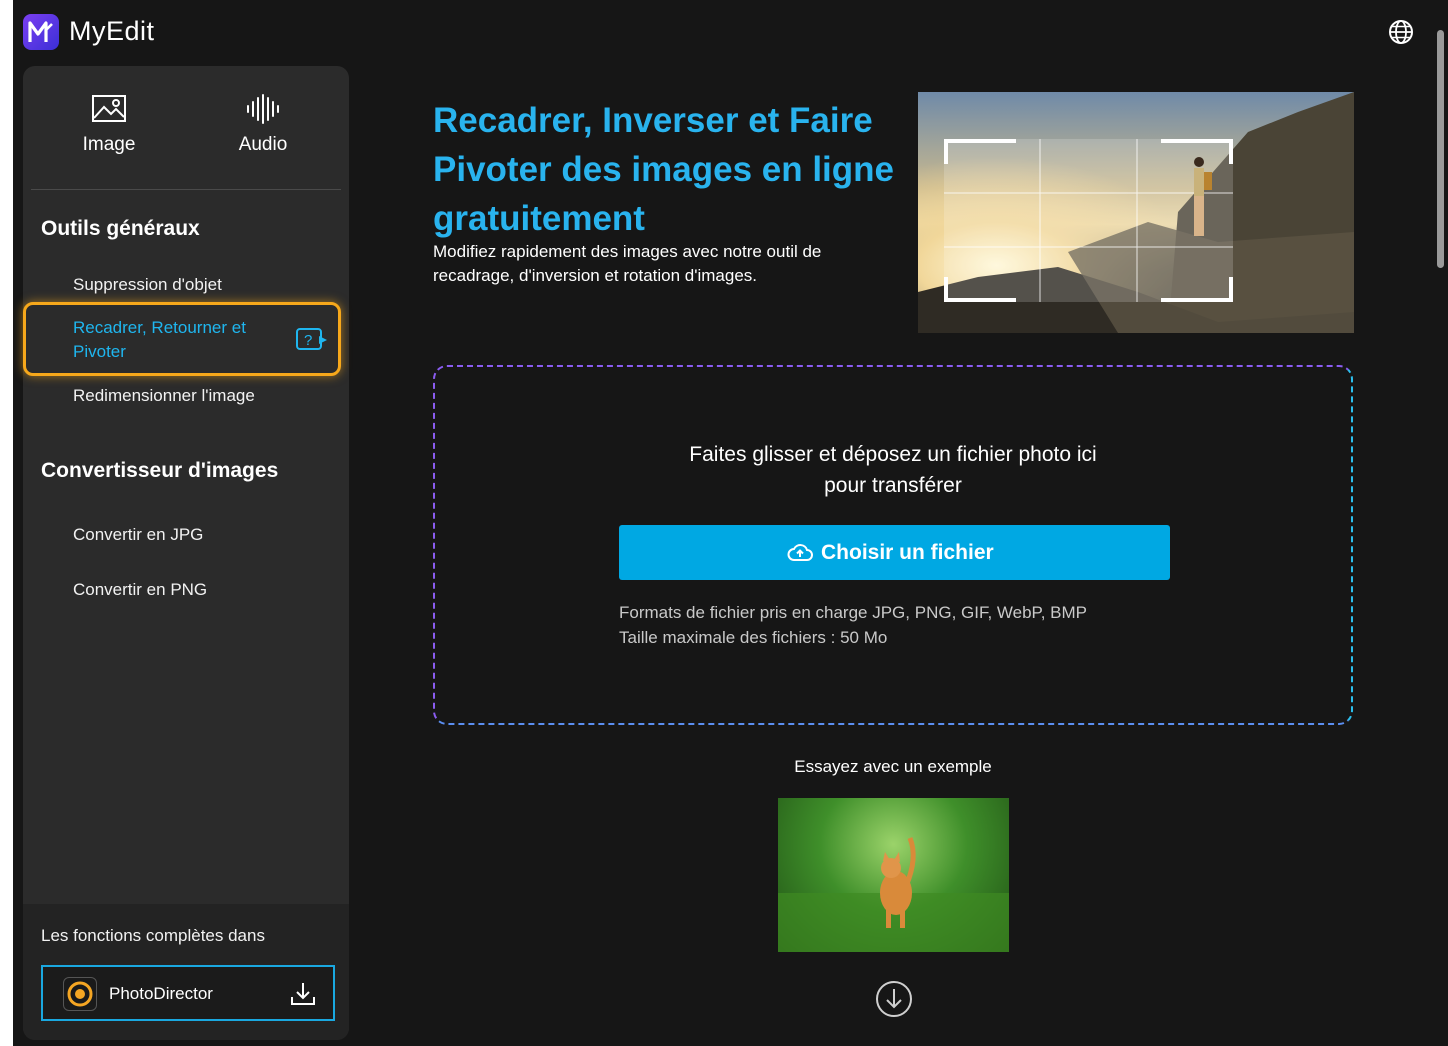  Describe the element at coordinates (263, 144) in the screenshot. I see `mode-label: Audio` at that location.